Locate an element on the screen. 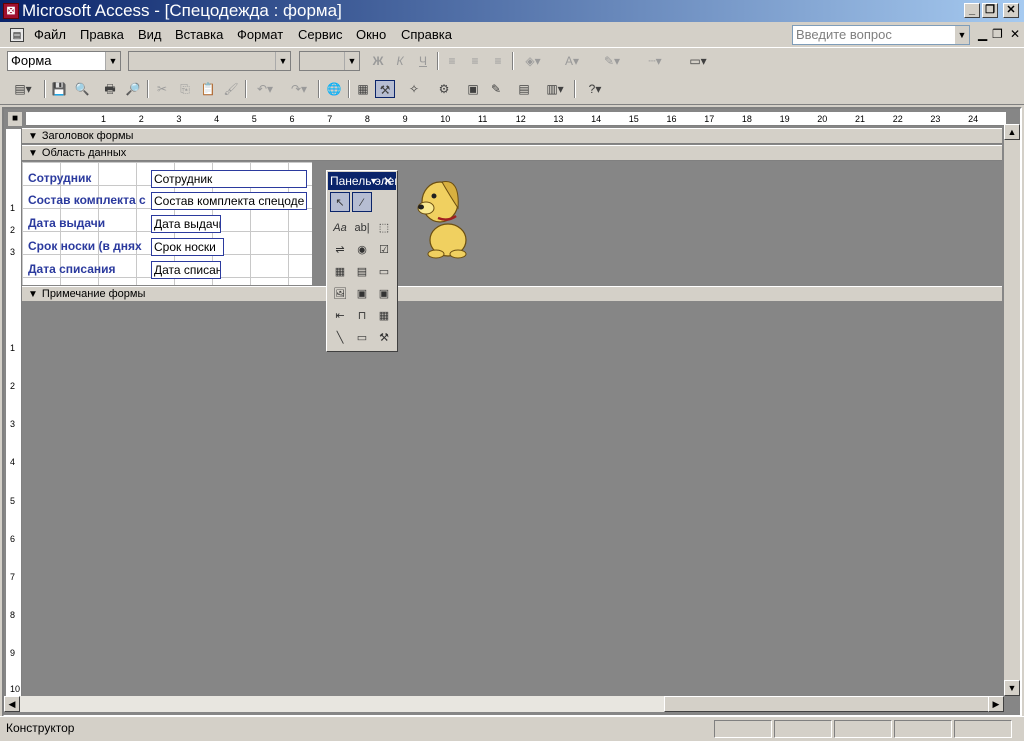 The image size is (1024, 741). vertical-scrollbar: ▲ ▼ is located at coordinates (1012, 410).